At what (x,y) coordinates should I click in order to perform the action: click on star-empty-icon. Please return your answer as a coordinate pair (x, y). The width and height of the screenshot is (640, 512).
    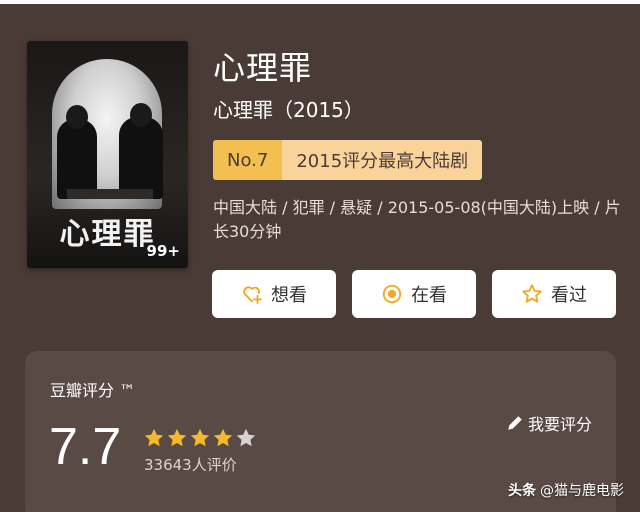
    Looking at the image, I should click on (246, 437).